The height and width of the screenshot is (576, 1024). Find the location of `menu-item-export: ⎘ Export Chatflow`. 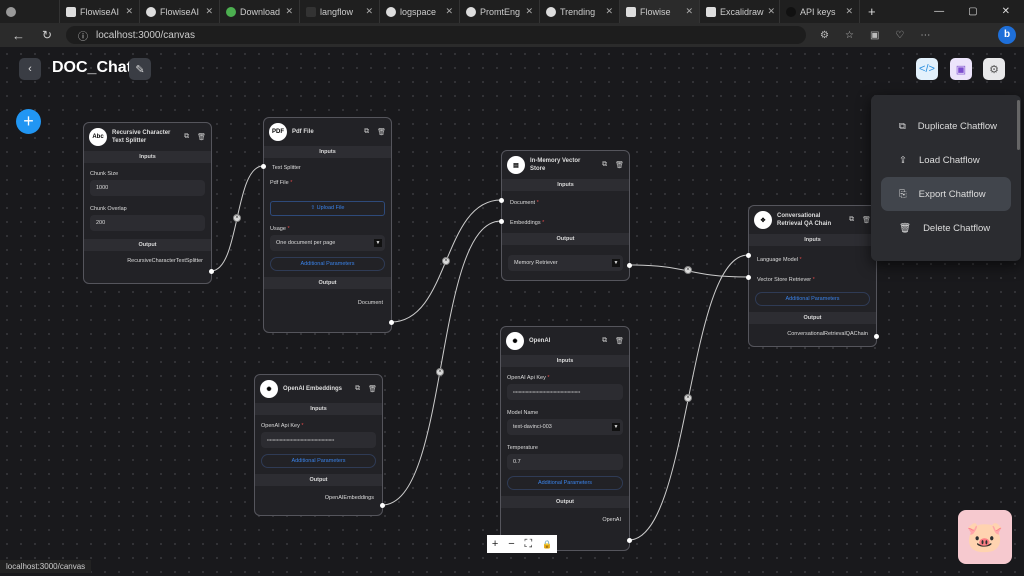

menu-item-export: ⎘ Export Chatflow is located at coordinates (946, 194).